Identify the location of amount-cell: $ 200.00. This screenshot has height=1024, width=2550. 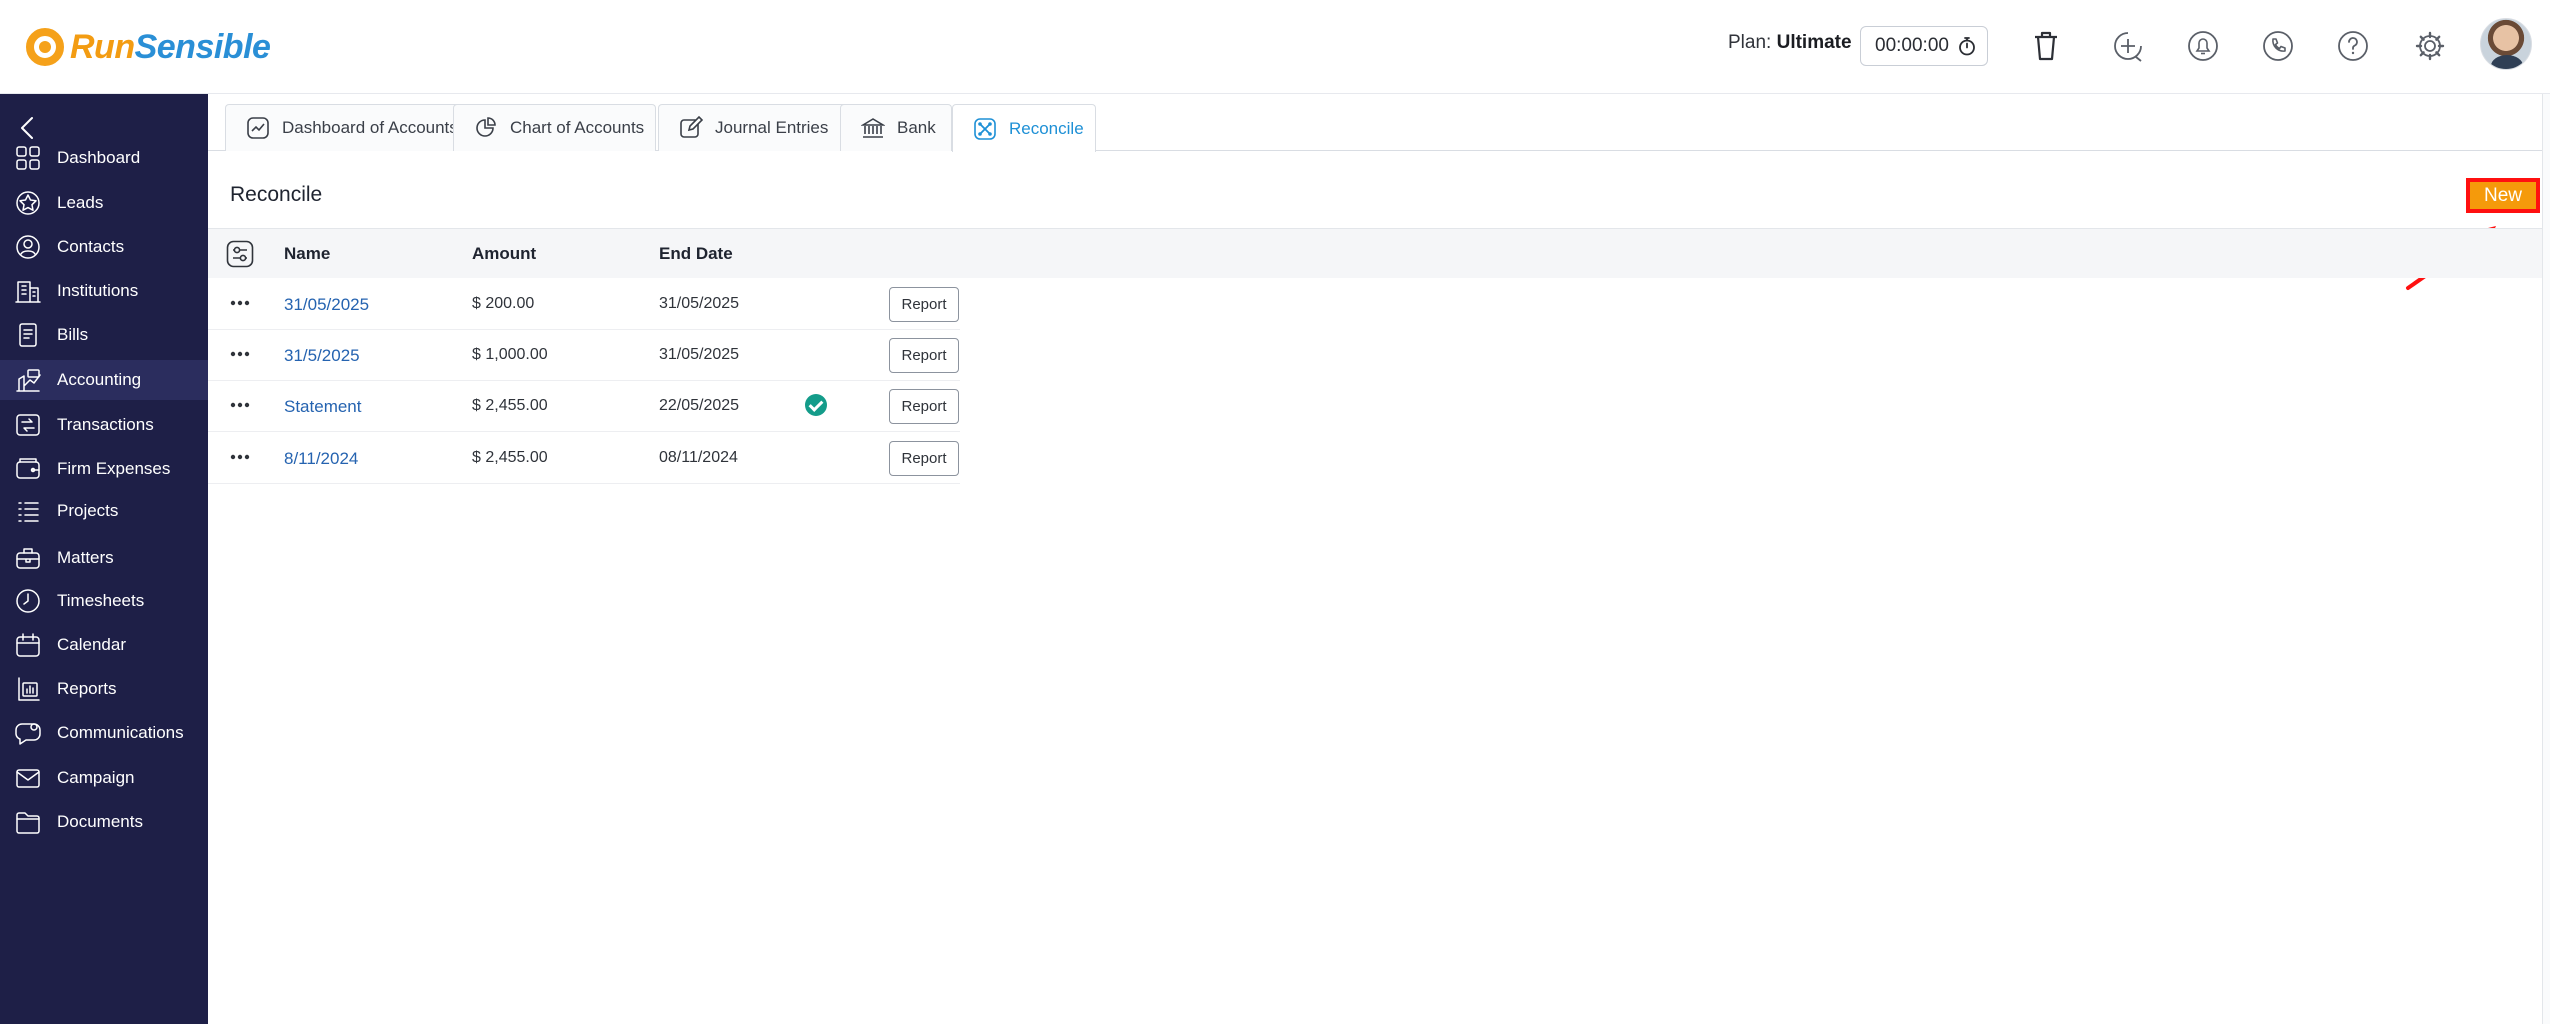
(503, 303).